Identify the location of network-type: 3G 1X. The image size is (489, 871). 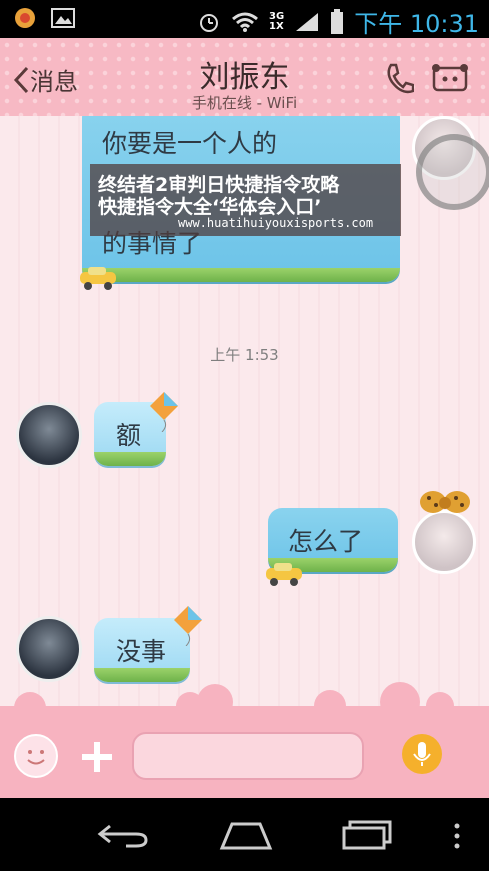
(277, 21).